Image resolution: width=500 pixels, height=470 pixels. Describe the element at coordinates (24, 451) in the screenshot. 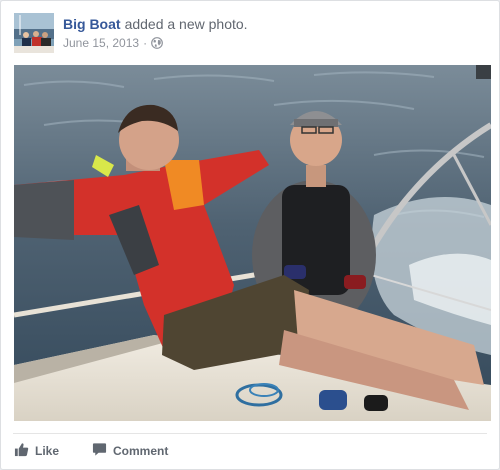

I see `thumbs-up-icon` at that location.